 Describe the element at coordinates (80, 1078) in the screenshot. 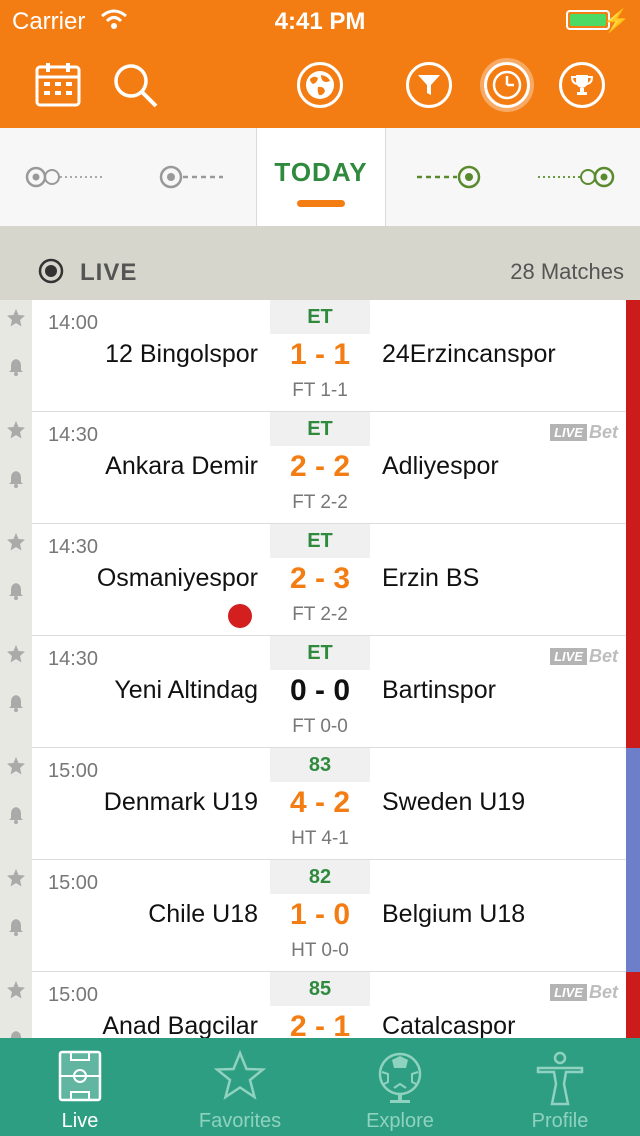

I see `soccer-field-icon` at that location.